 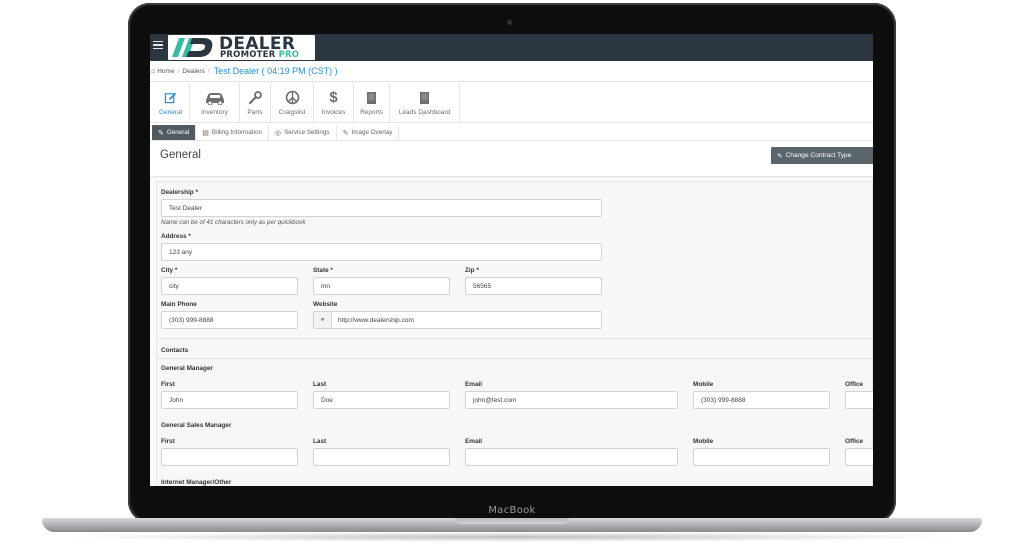 What do you see at coordinates (859, 457) in the screenshot?
I see `gsm-office-field` at bounding box center [859, 457].